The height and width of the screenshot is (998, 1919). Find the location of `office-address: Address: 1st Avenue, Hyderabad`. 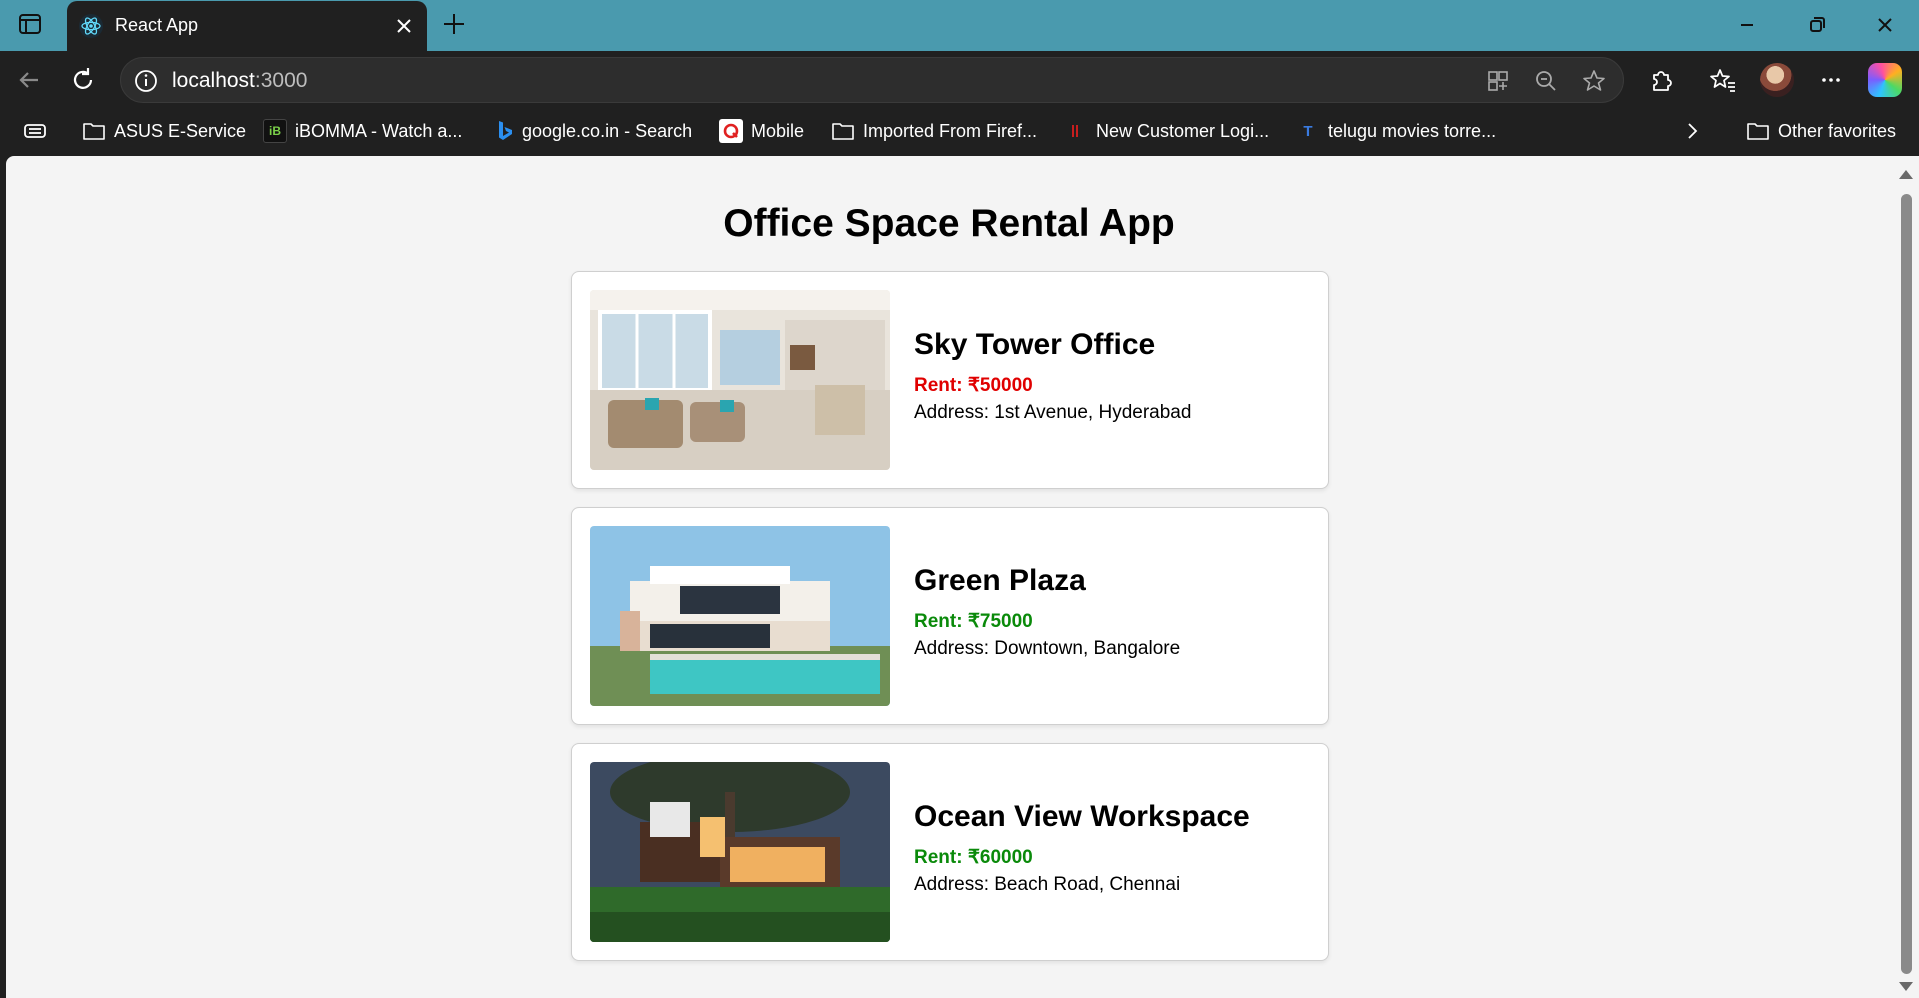

office-address: Address: 1st Avenue, Hyderabad is located at coordinates (1053, 412).